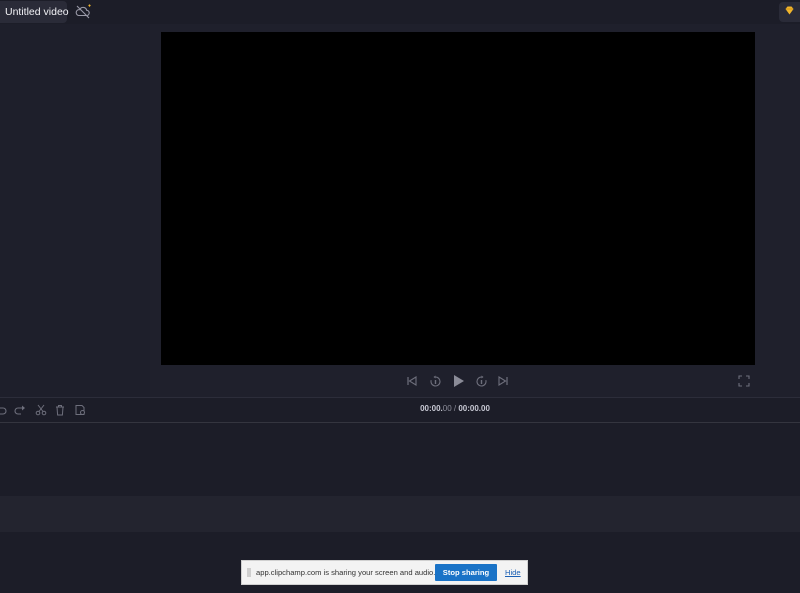 Image resolution: width=800 pixels, height=593 pixels. What do you see at coordinates (412, 381) in the screenshot?
I see `skip-back-icon` at bounding box center [412, 381].